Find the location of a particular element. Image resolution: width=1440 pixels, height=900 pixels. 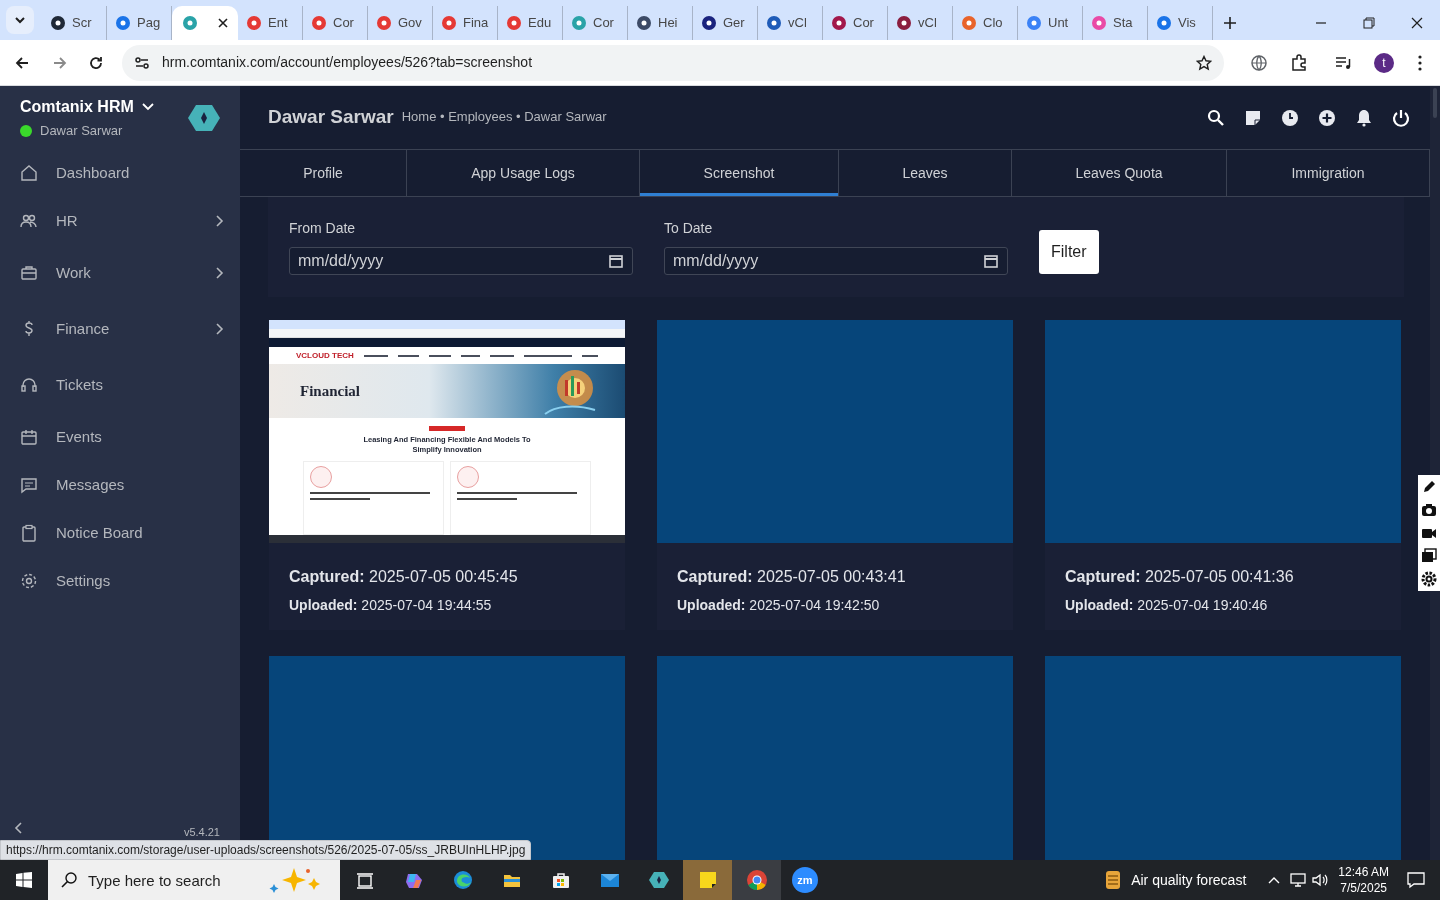

field-label: To Date is located at coordinates (689, 228).